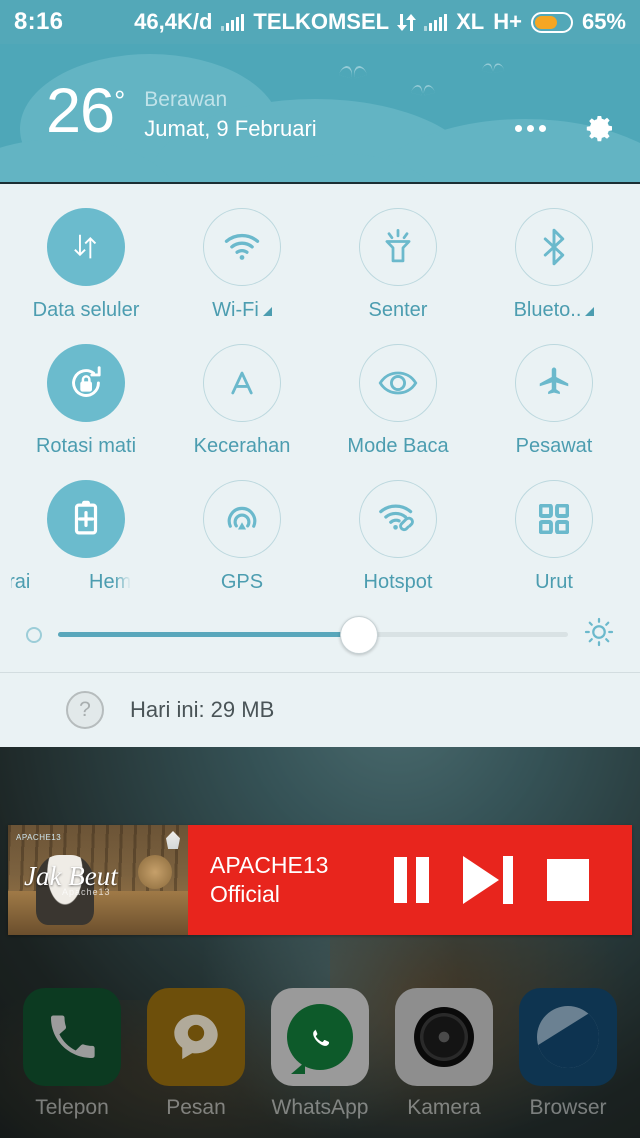 The height and width of the screenshot is (1138, 640). I want to click on airplane-icon, so click(554, 381).